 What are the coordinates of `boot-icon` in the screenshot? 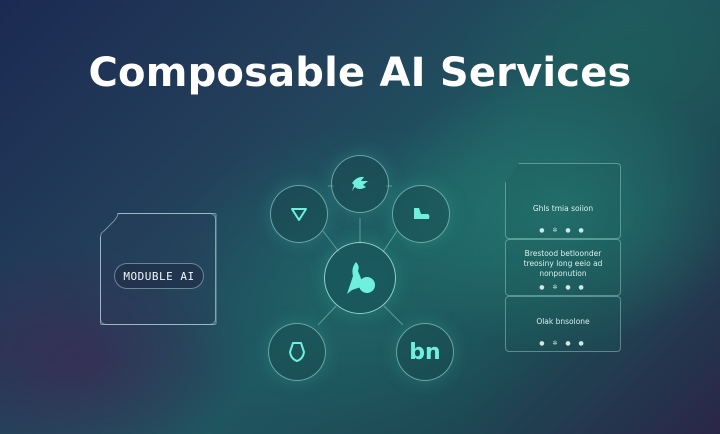 It's located at (422, 213).